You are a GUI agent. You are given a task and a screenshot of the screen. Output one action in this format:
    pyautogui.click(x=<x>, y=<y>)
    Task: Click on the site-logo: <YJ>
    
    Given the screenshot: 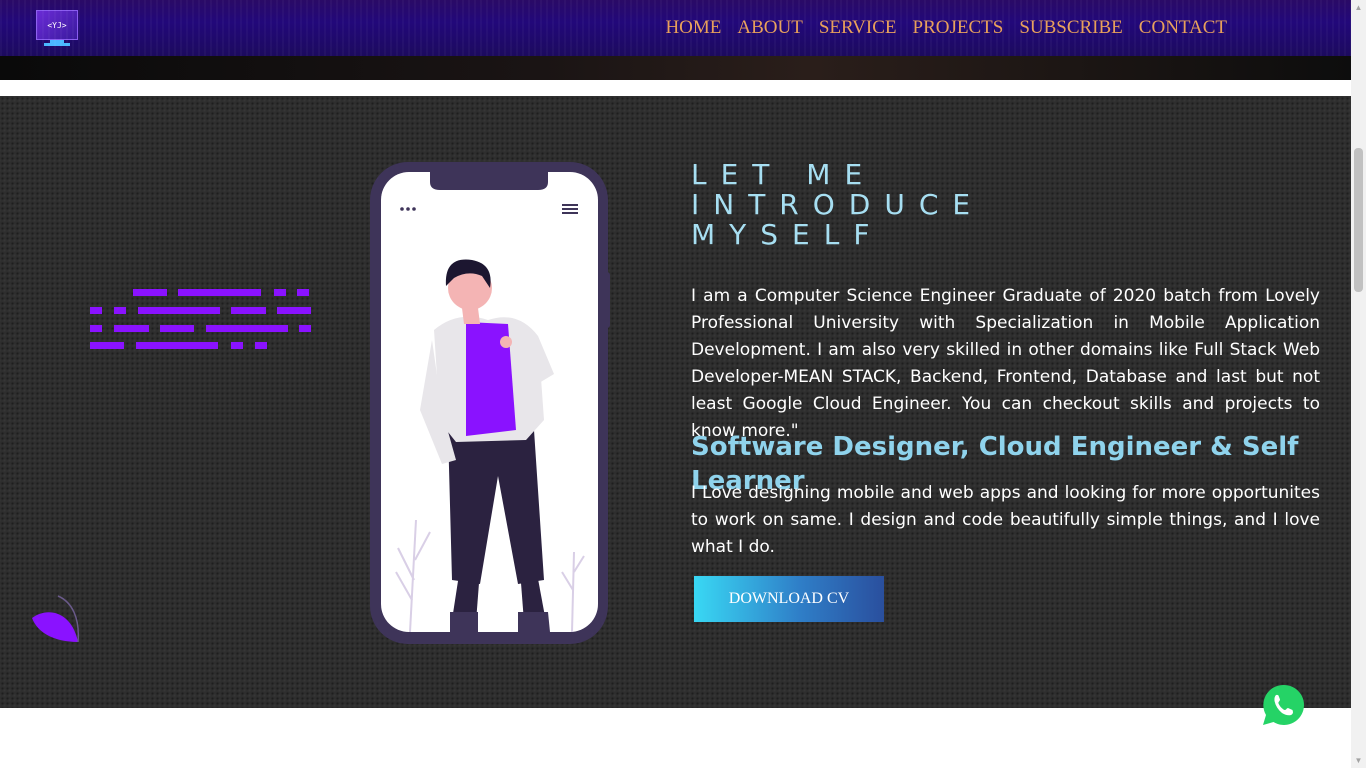 What is the action you would take?
    pyautogui.click(x=57, y=28)
    